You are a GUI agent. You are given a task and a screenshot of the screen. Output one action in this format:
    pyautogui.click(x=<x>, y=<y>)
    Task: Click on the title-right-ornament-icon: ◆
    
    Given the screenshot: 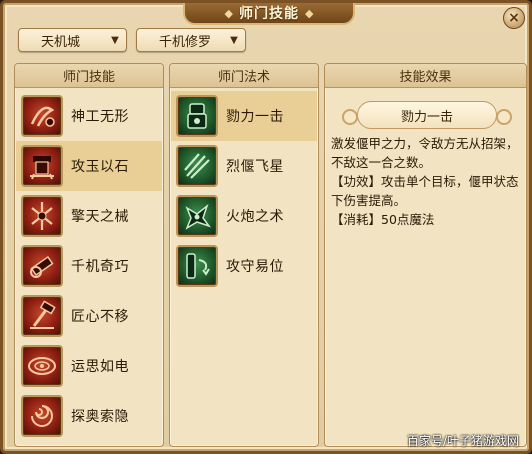 What is the action you would take?
    pyautogui.click(x=309, y=13)
    